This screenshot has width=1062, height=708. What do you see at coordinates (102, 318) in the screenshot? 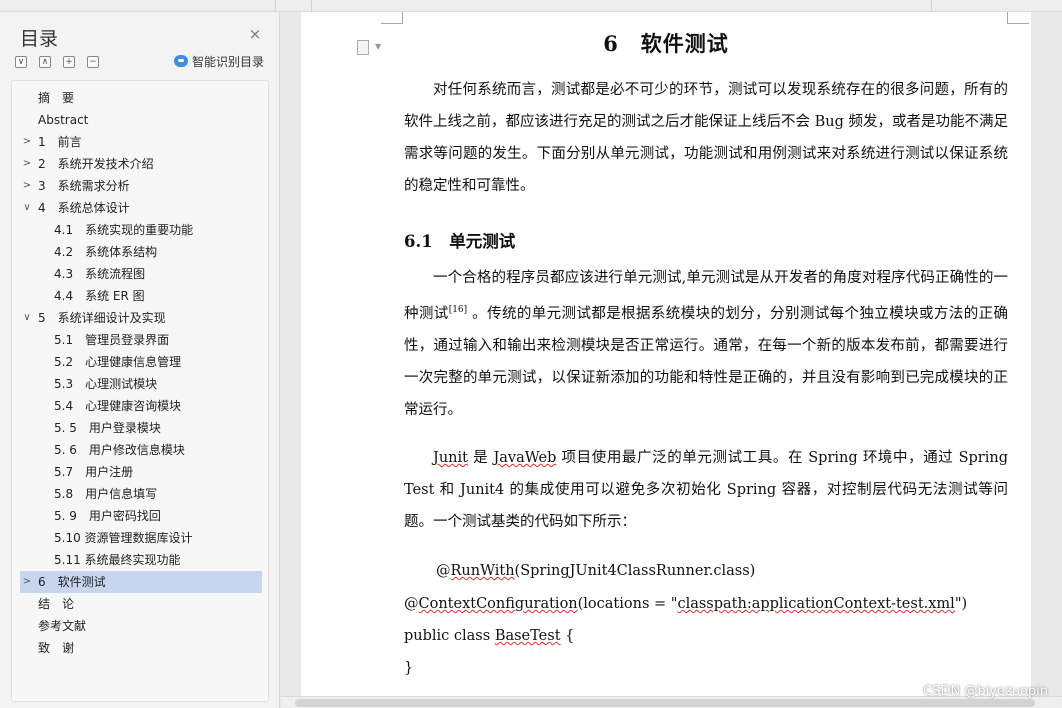
I see `toc-item-label: 5 系统详细设计及实现` at bounding box center [102, 318].